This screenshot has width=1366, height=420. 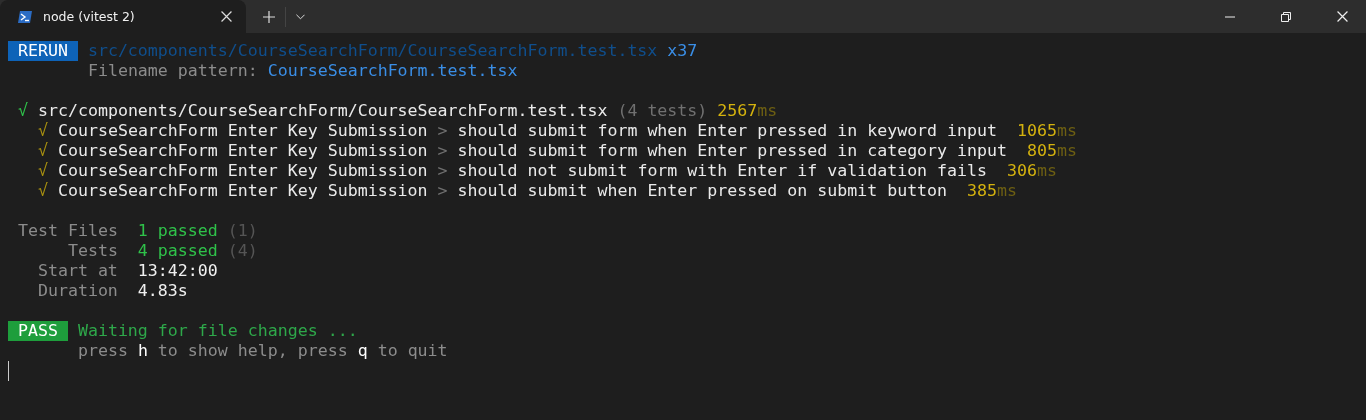 What do you see at coordinates (662, 111) in the screenshot?
I see `test-count: (4 tests)` at bounding box center [662, 111].